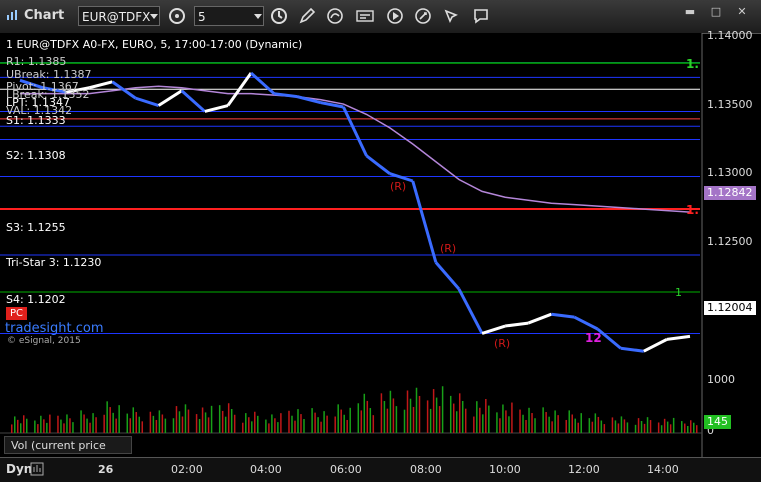 The height and width of the screenshot is (482, 761). I want to click on close-button: ✕, so click(742, 12).